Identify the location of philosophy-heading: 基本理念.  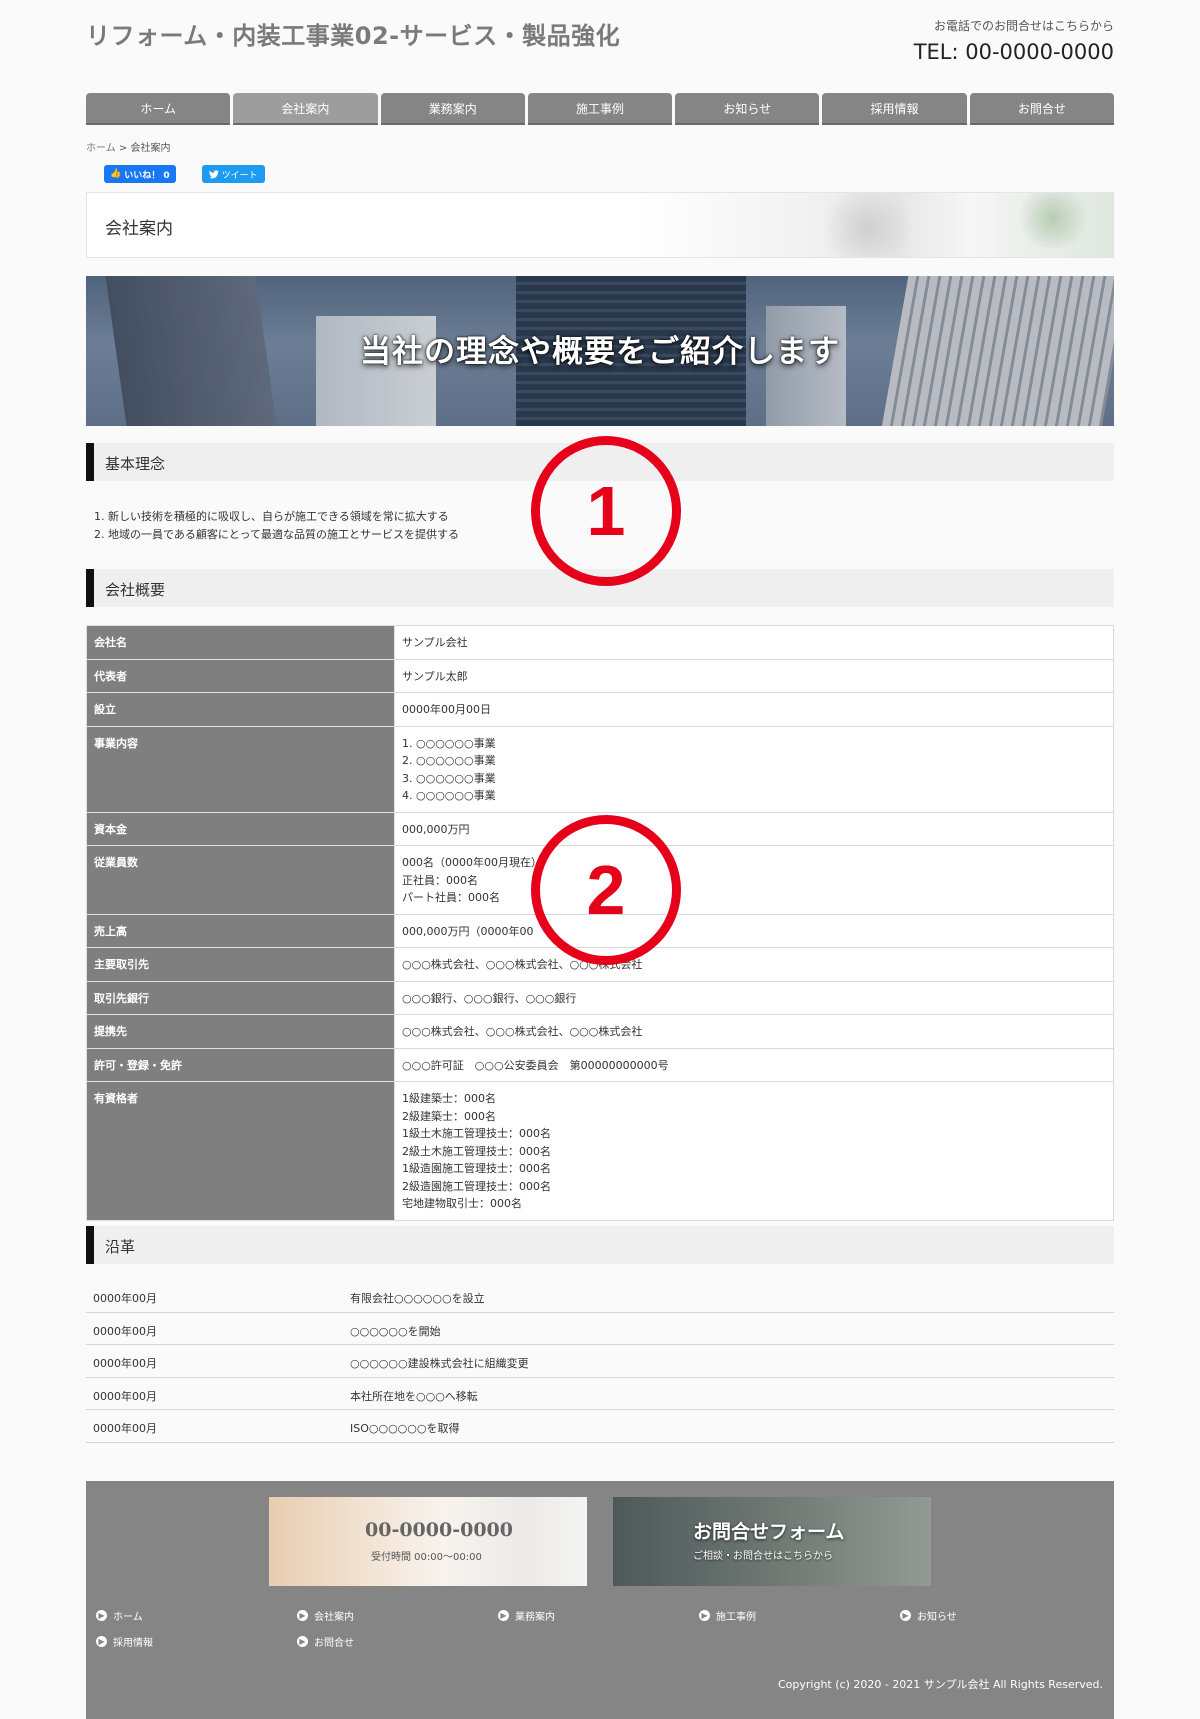
(135, 464).